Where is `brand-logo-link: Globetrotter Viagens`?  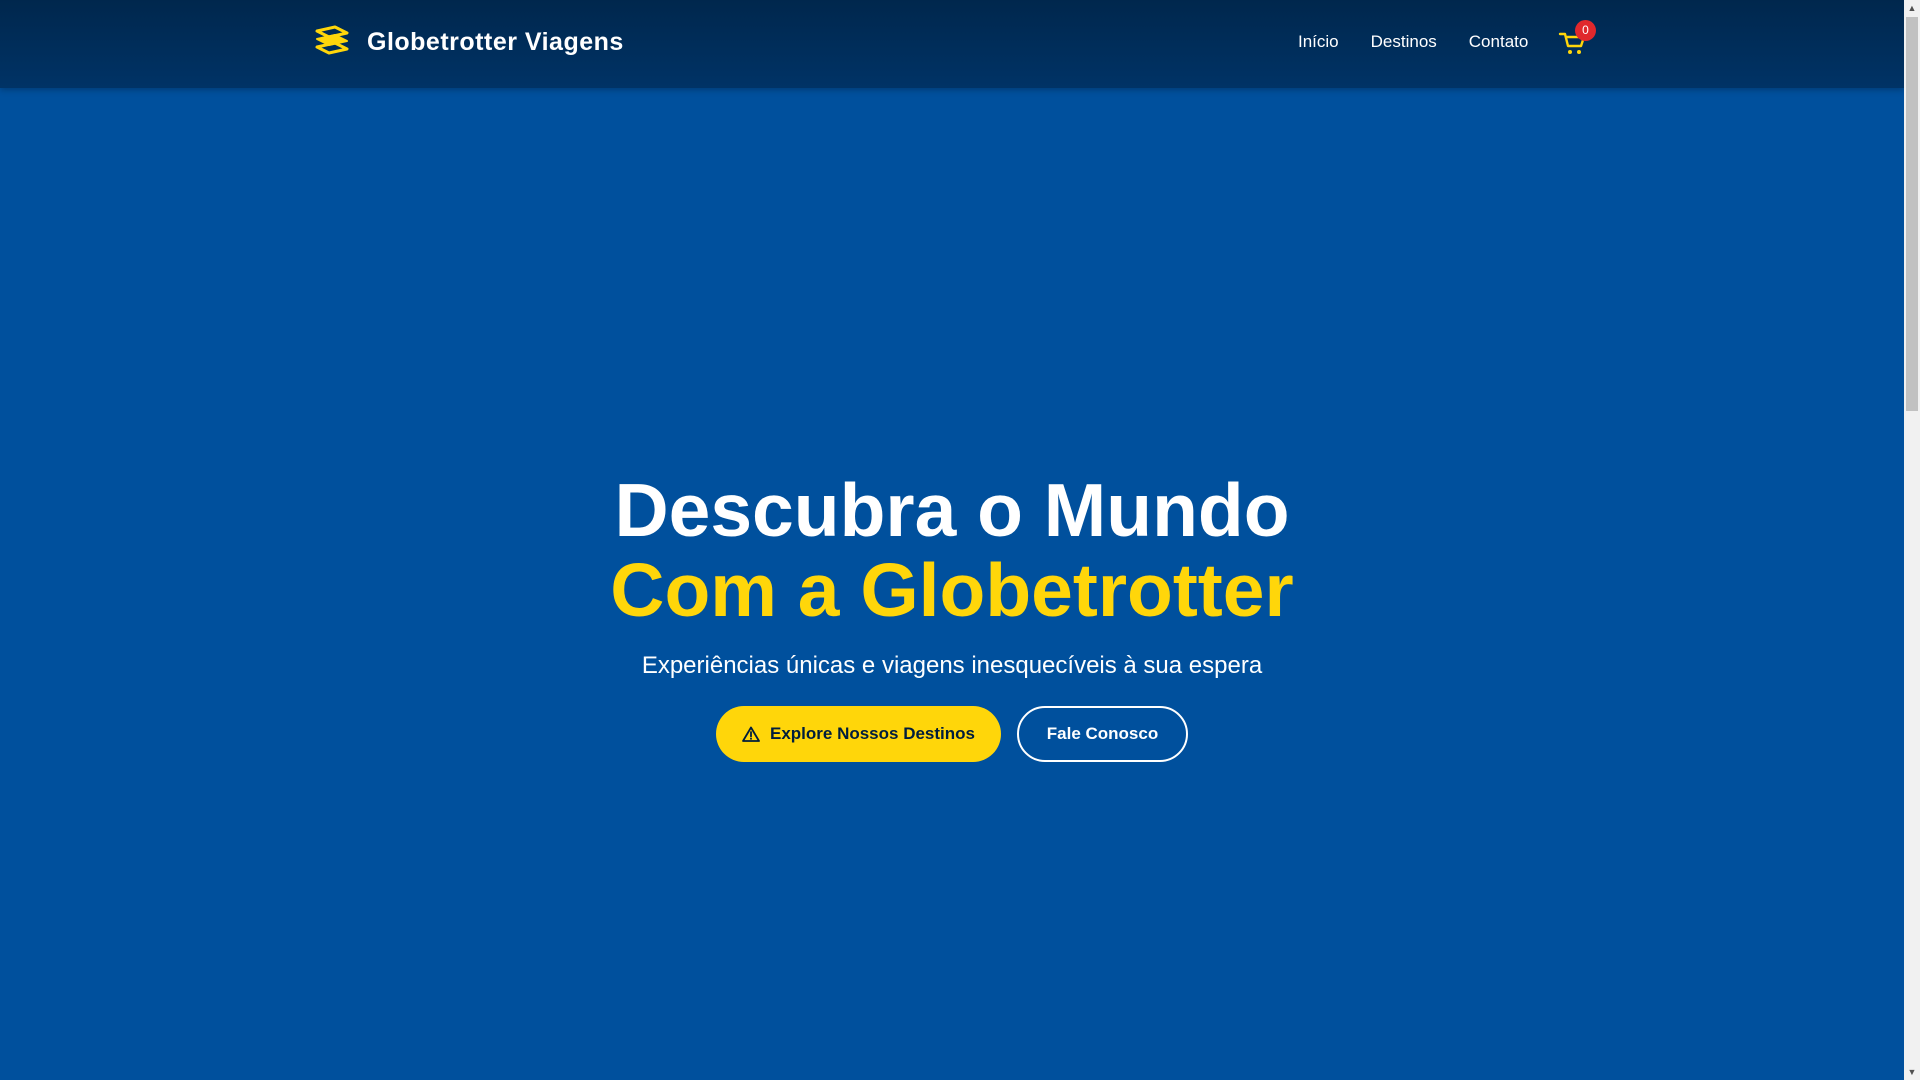 brand-logo-link: Globetrotter Viagens is located at coordinates (468, 42).